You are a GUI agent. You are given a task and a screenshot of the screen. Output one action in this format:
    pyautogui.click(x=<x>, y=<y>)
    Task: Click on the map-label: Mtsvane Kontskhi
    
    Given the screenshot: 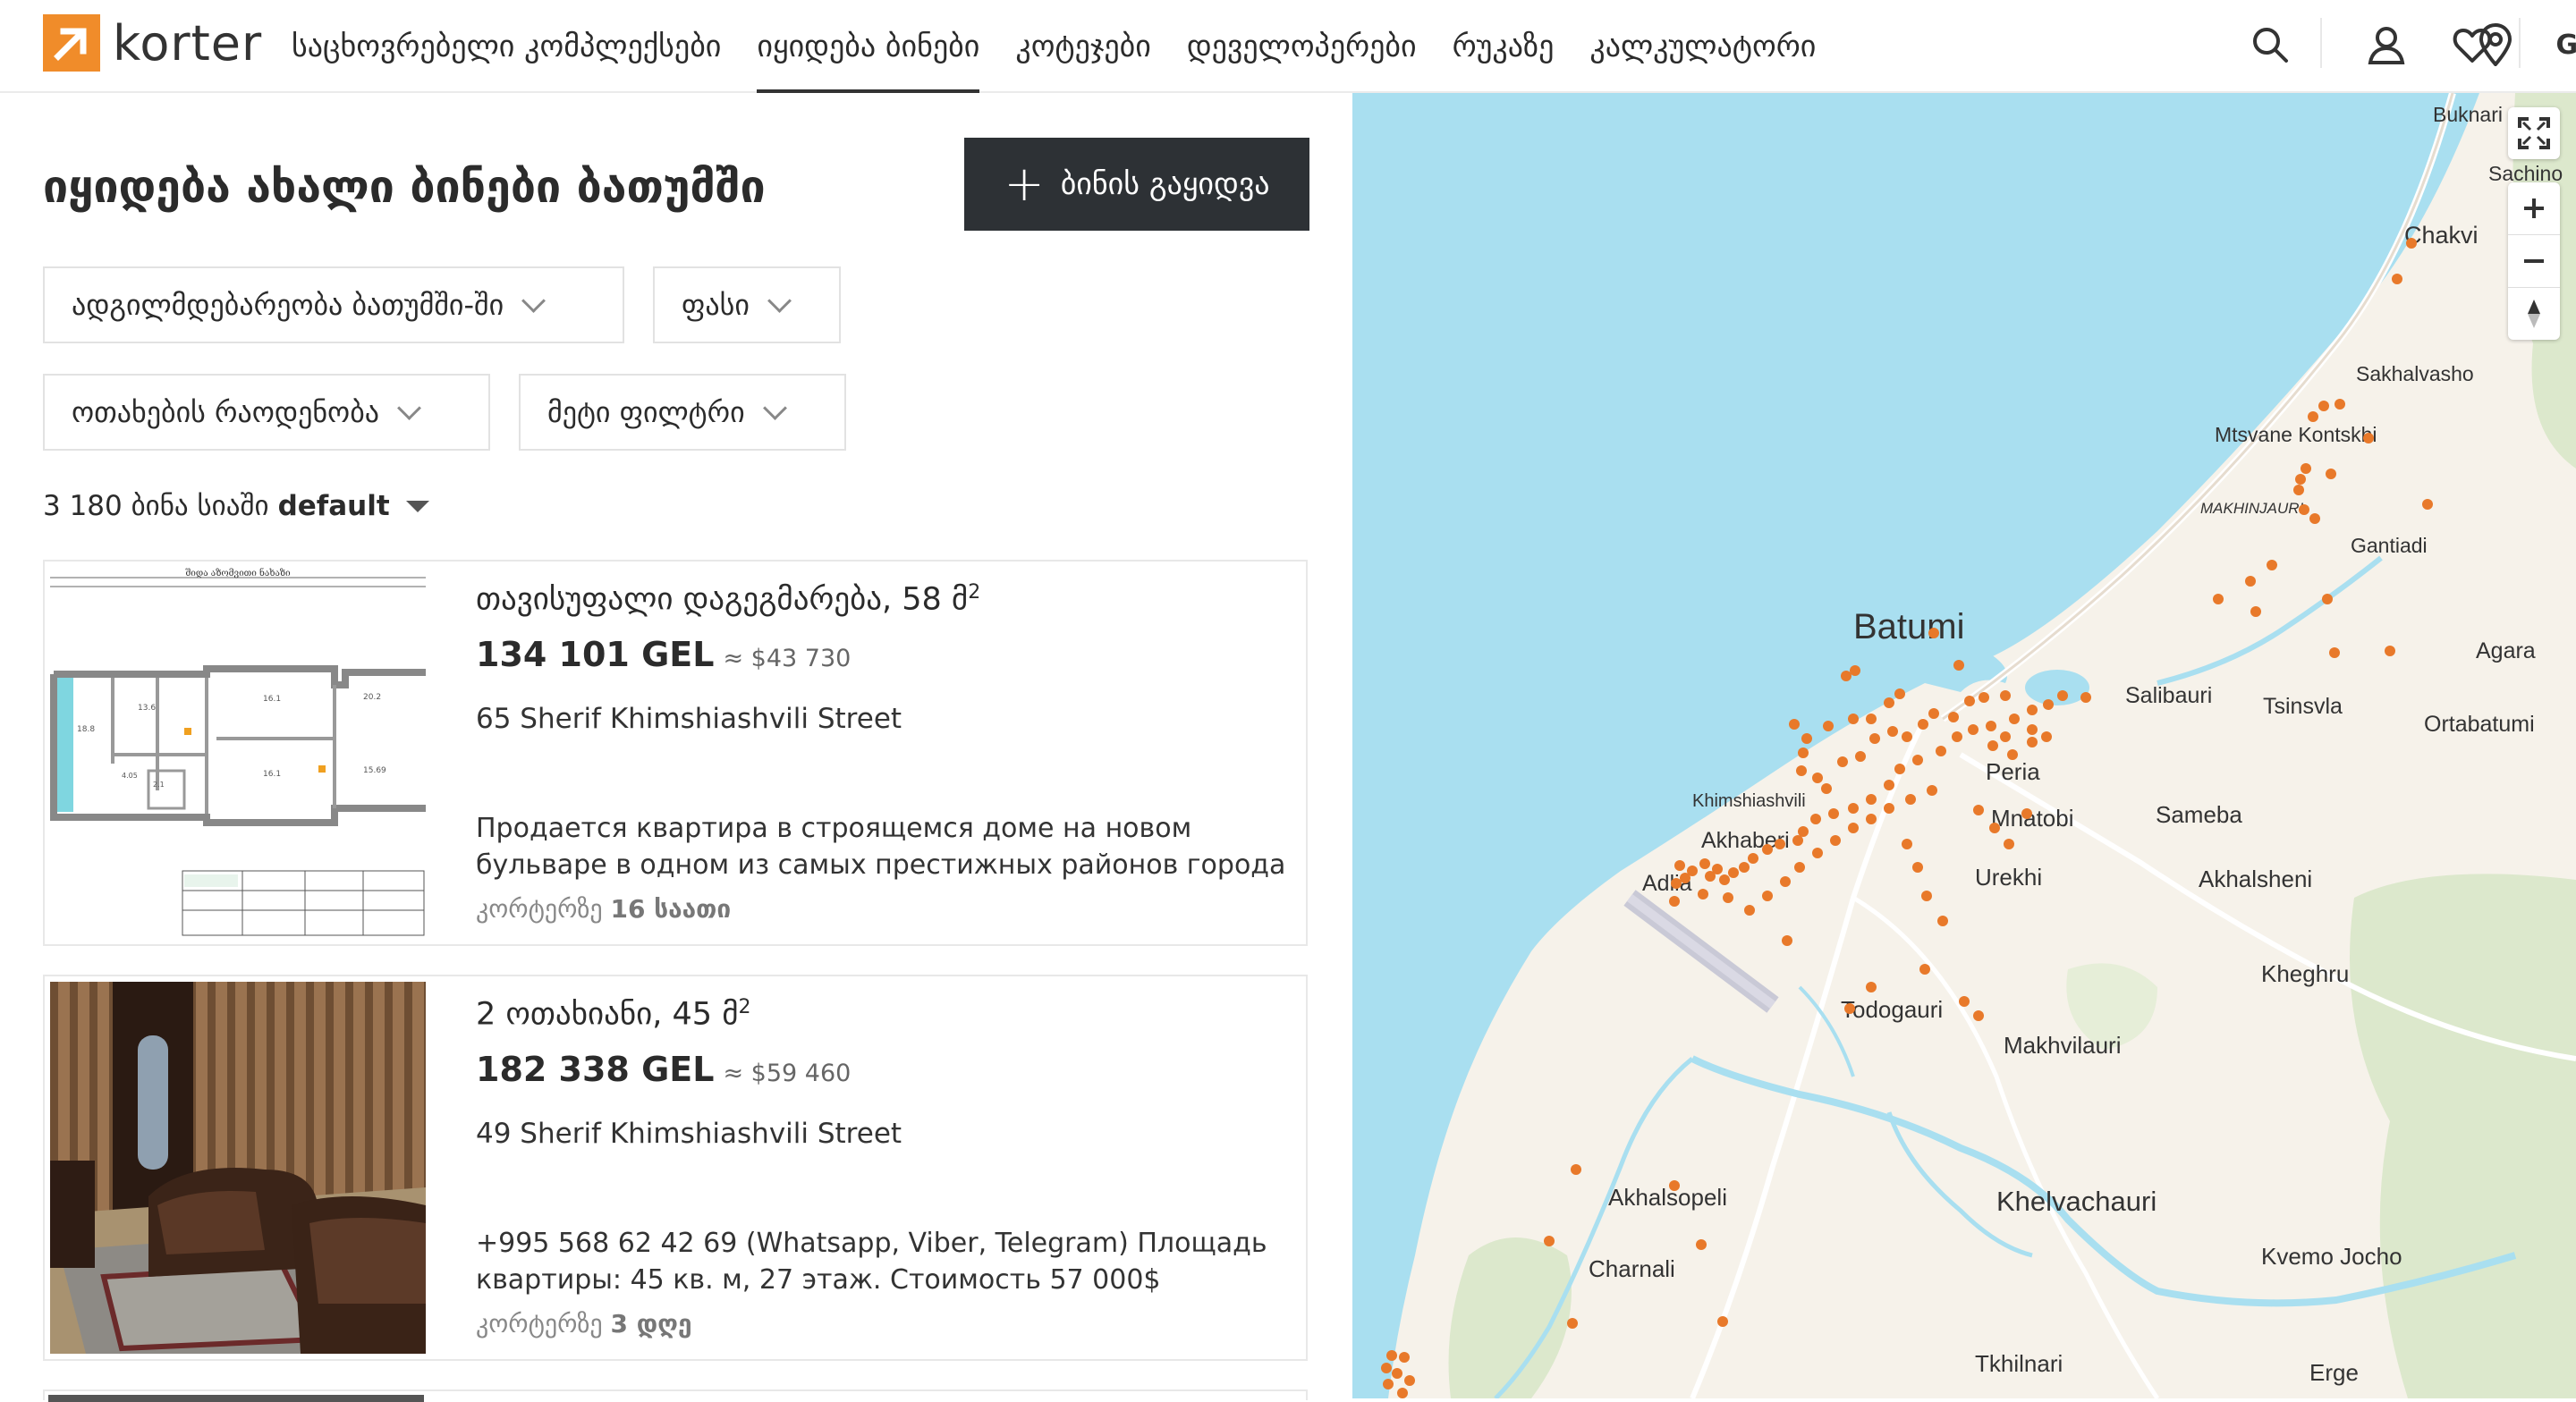 What is the action you would take?
    pyautogui.click(x=2296, y=434)
    